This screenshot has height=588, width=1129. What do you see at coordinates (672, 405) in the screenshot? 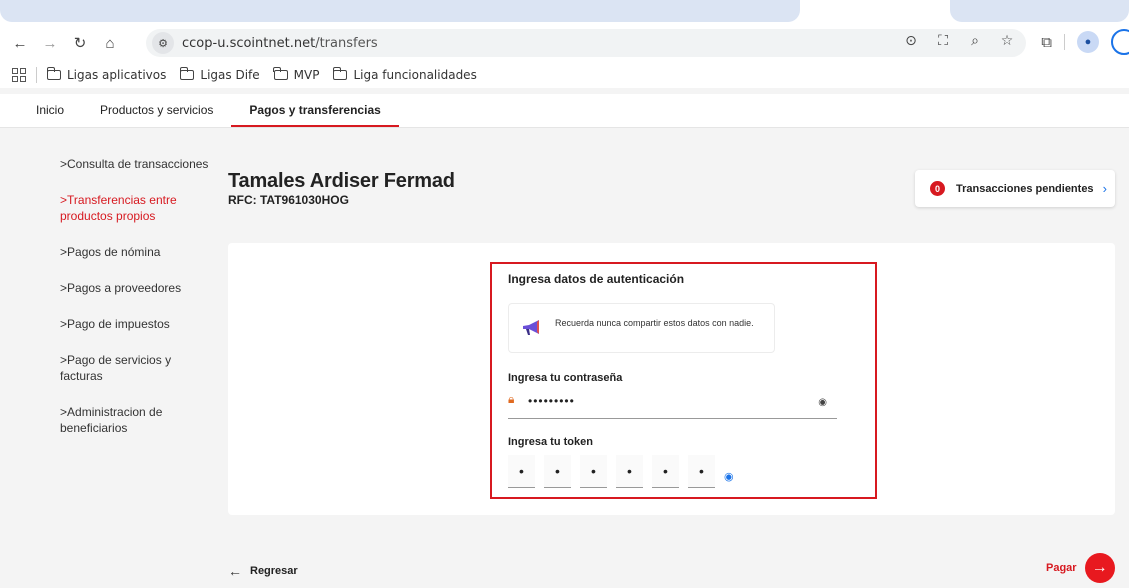
I see `password-field: 🔒︎ ••••••••• ◉` at bounding box center [672, 405].